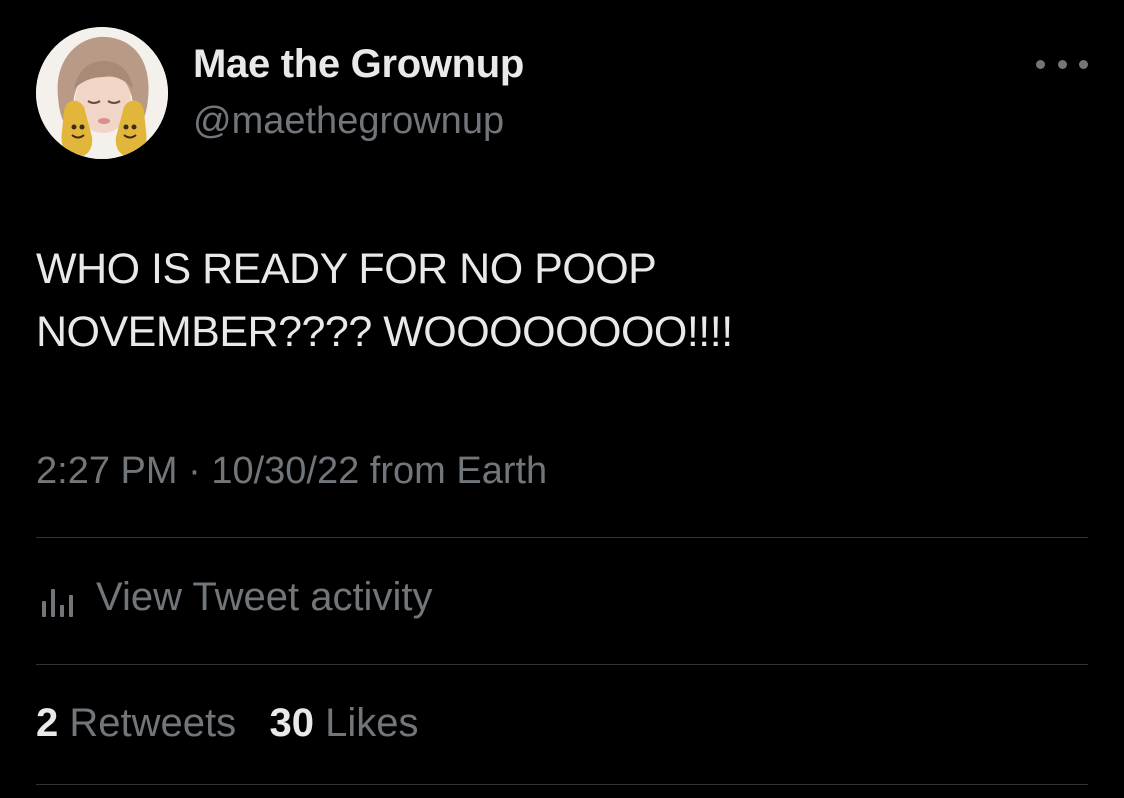  What do you see at coordinates (291, 723) in the screenshot?
I see `likes-count: 30` at bounding box center [291, 723].